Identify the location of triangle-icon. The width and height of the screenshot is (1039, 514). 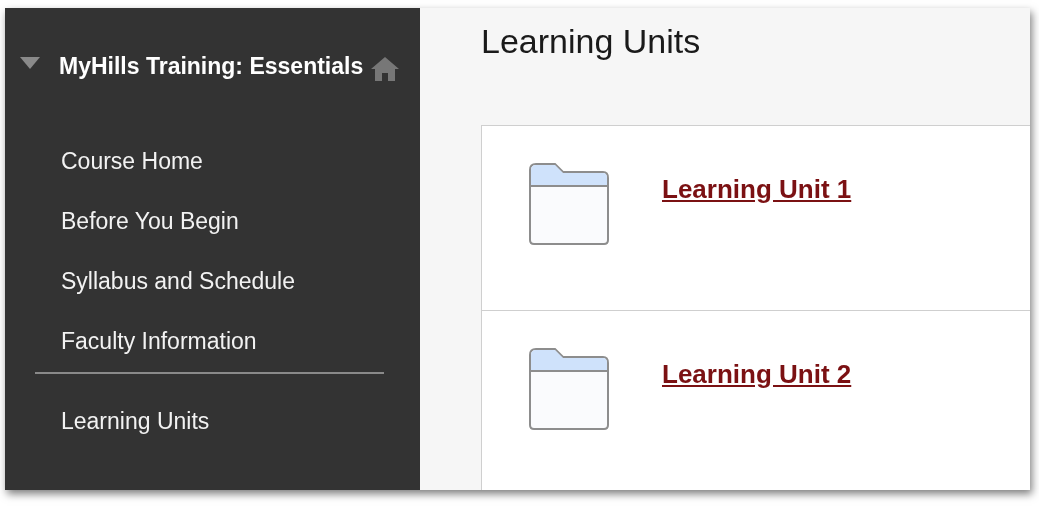
(30, 63).